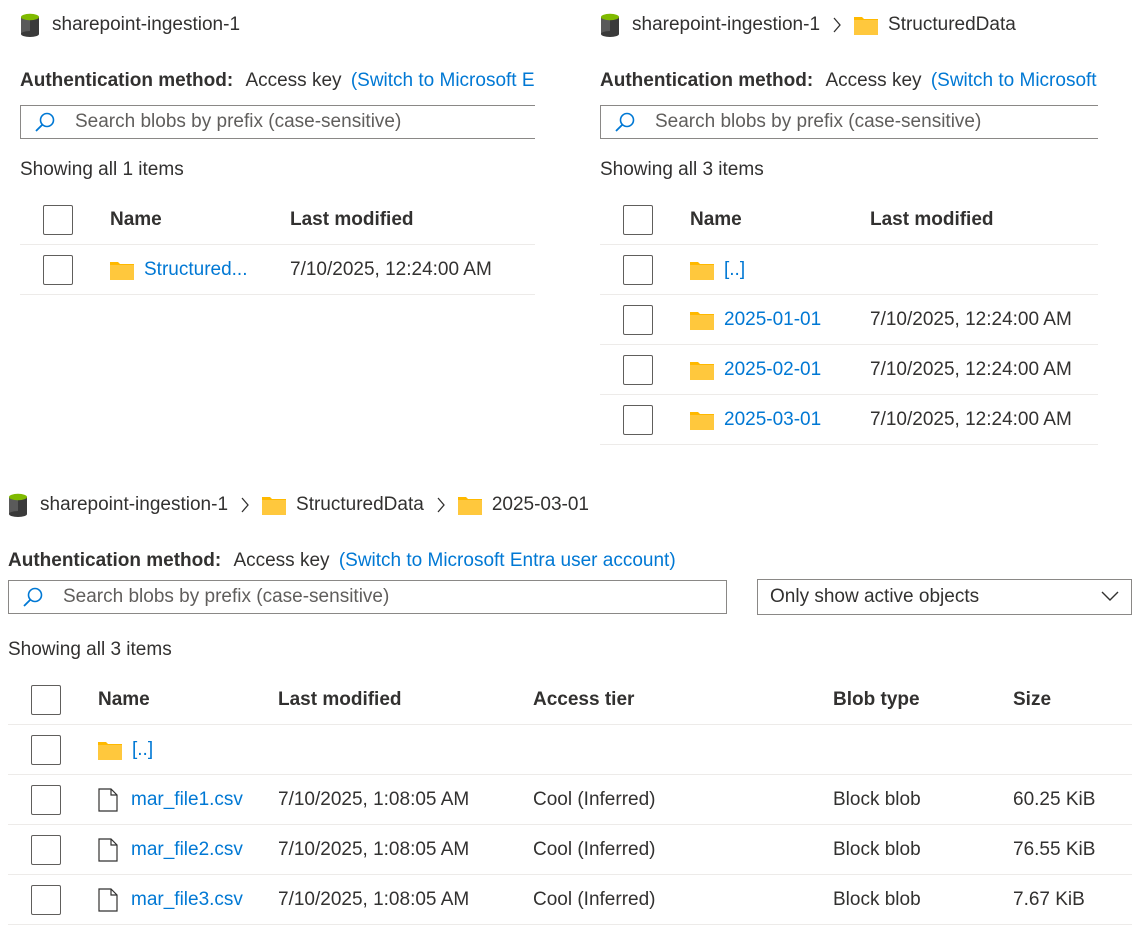 This screenshot has width=1137, height=935. What do you see at coordinates (849, 320) in the screenshot?
I see `table-row: 2025-01-01 7/10/2025, 12:24:00 AM` at bounding box center [849, 320].